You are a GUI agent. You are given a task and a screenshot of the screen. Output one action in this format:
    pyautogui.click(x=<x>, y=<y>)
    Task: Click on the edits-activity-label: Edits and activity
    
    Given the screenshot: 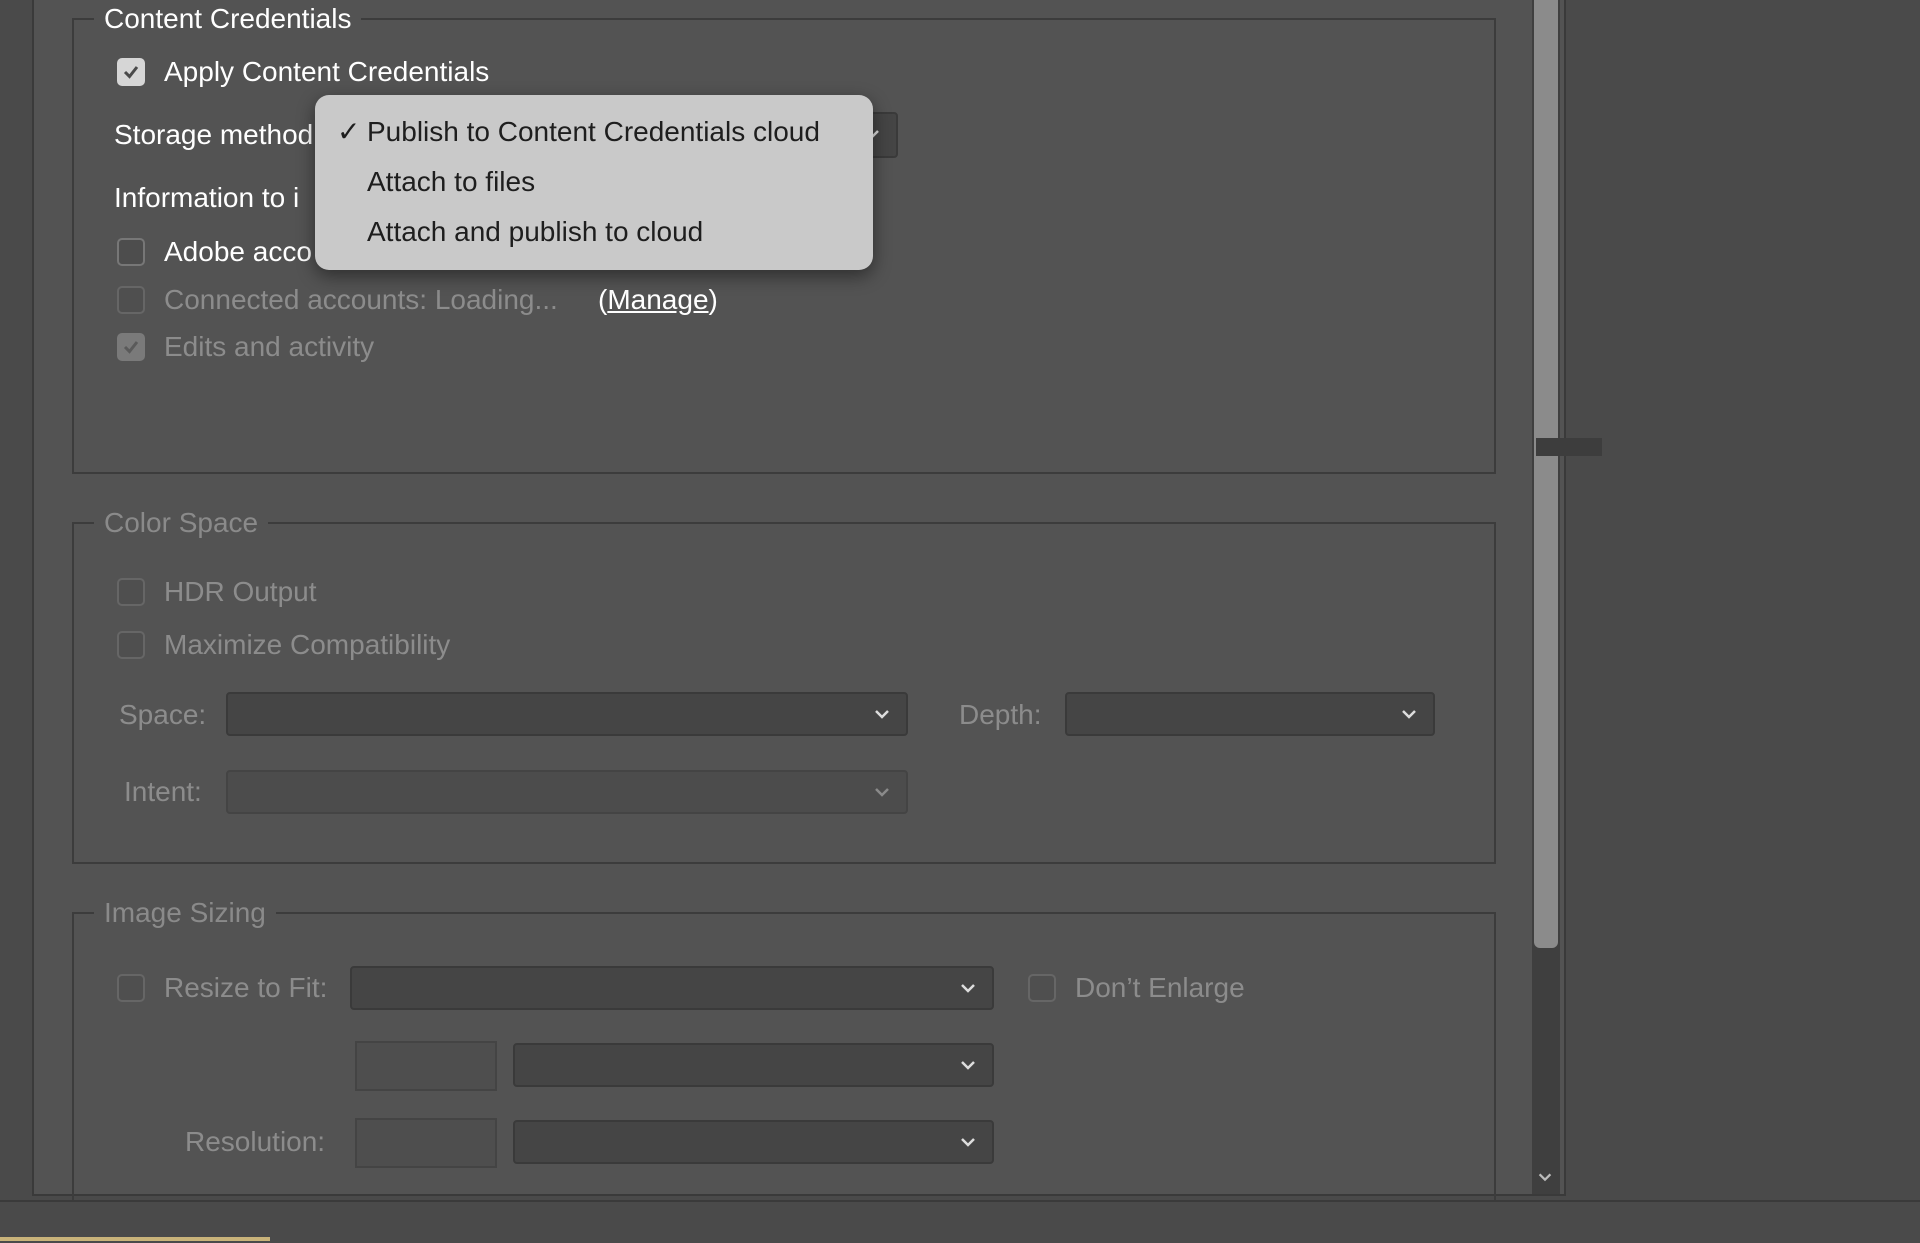 What is the action you would take?
    pyautogui.click(x=269, y=346)
    